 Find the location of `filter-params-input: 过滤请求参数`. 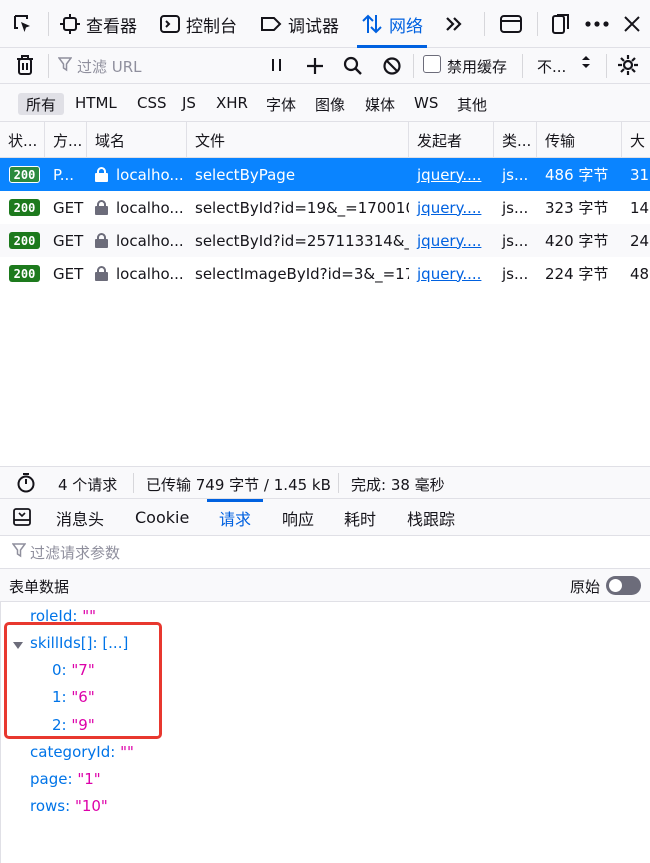

filter-params-input: 过滤请求参数 is located at coordinates (325, 552).